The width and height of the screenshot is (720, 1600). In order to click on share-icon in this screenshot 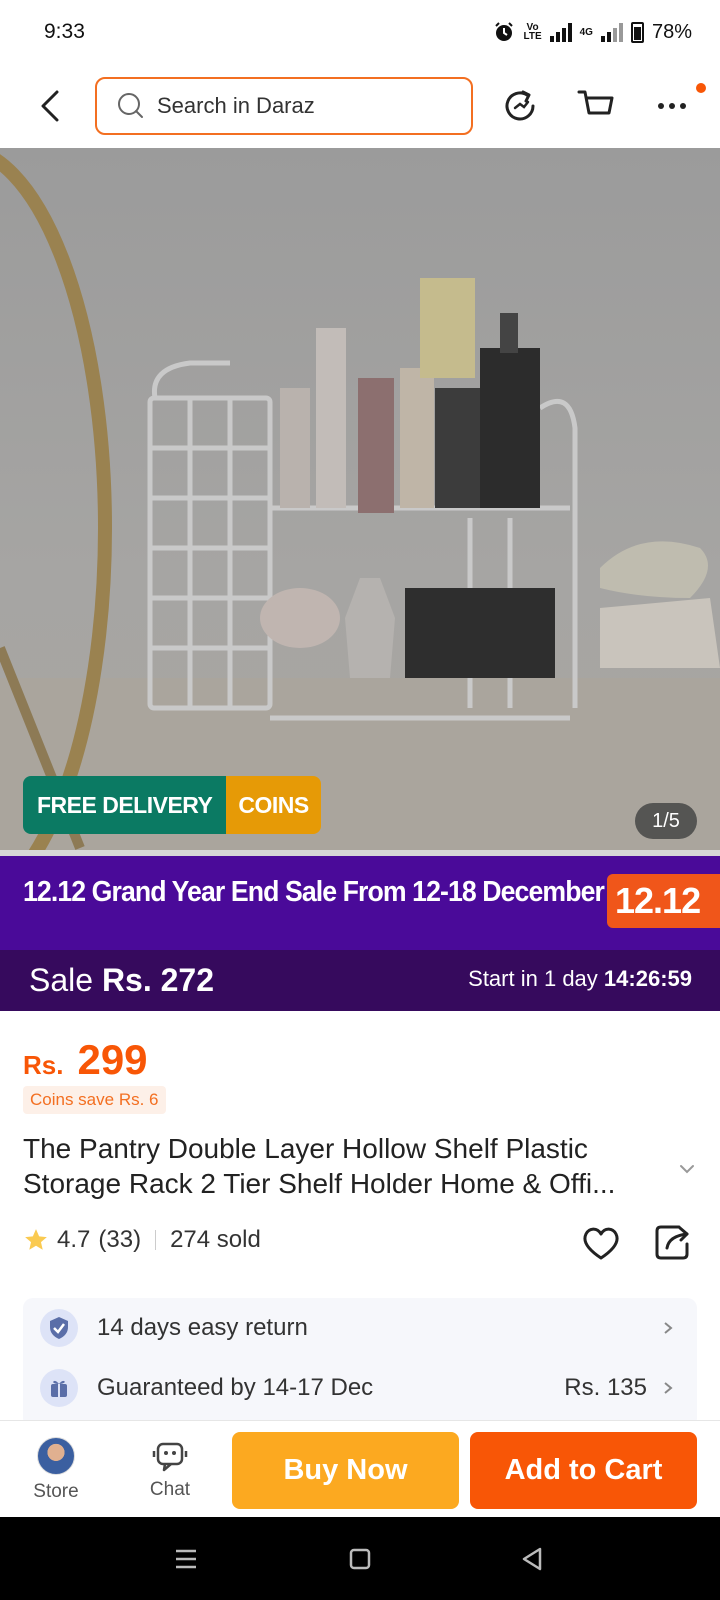, I will do `click(672, 1242)`.